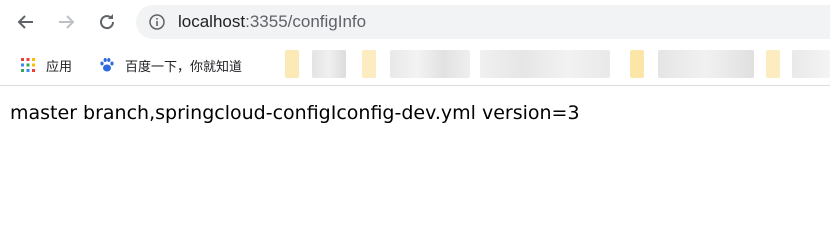  I want to click on bookmark-baidu-label: 百度一下，你就知道, so click(184, 66).